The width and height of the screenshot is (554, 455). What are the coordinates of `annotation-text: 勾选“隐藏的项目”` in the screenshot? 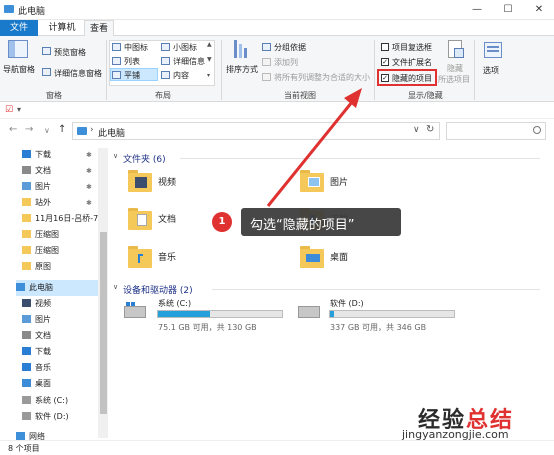 It's located at (302, 225).